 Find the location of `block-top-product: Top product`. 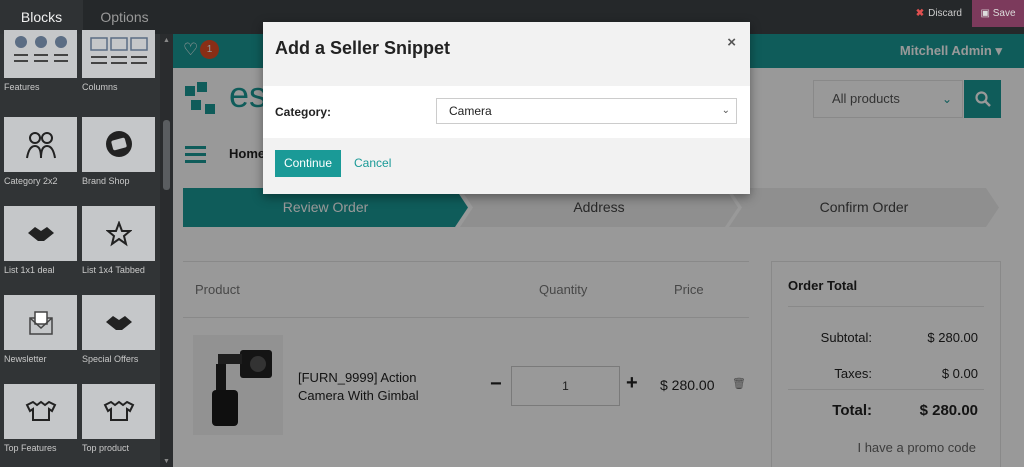

block-top-product: Top product is located at coordinates (121, 418).